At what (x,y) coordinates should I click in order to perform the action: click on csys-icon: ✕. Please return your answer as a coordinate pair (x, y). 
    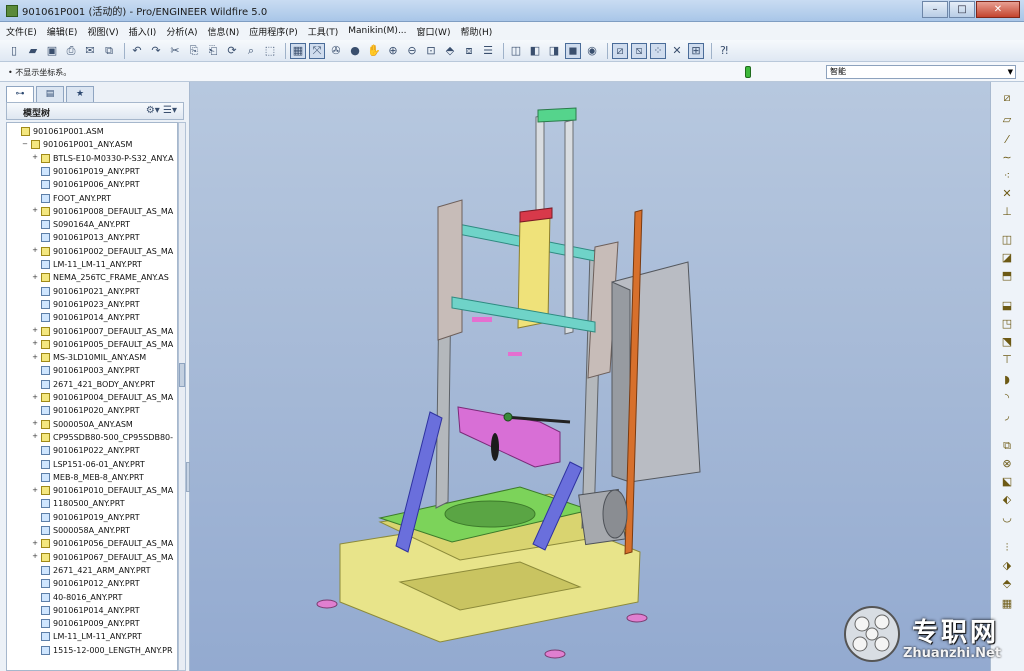
    Looking at the image, I should click on (1007, 194).